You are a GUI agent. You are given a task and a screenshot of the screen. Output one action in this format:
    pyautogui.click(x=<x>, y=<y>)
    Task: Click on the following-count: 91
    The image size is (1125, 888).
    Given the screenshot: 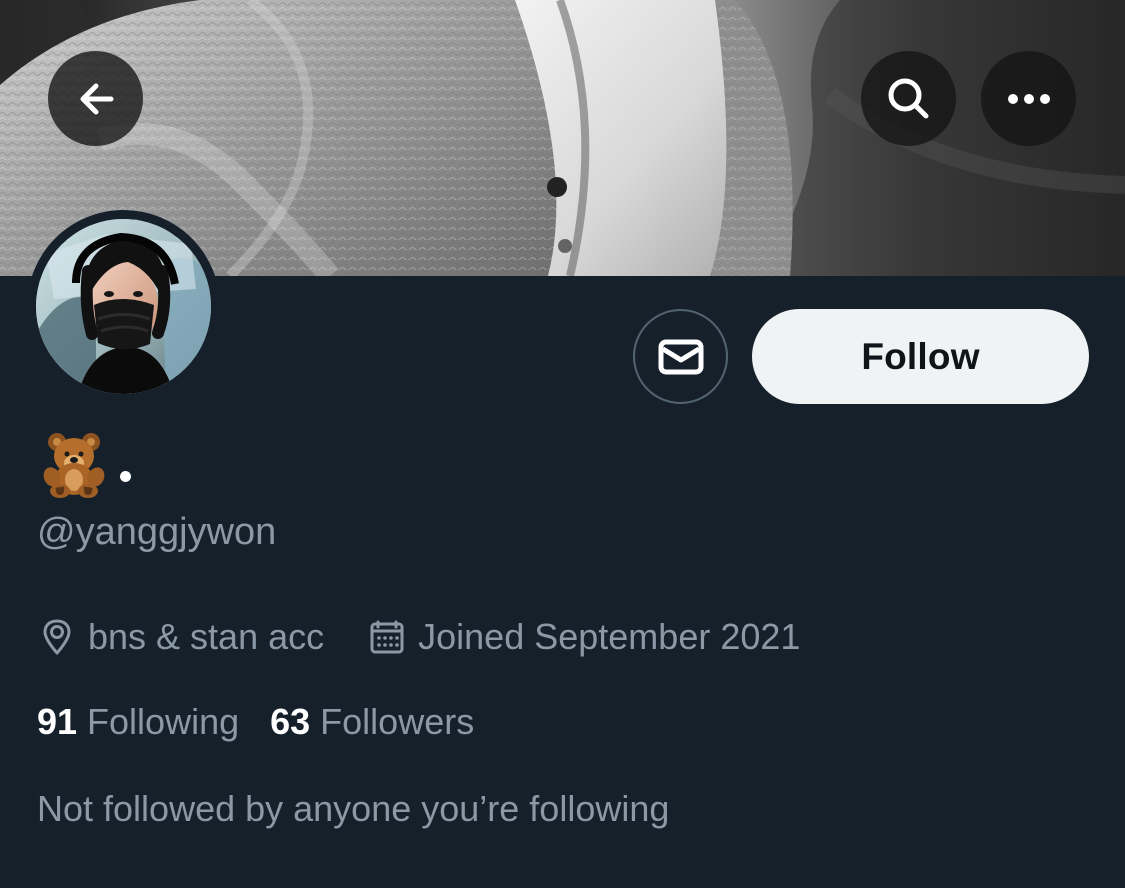 What is the action you would take?
    pyautogui.click(x=57, y=721)
    